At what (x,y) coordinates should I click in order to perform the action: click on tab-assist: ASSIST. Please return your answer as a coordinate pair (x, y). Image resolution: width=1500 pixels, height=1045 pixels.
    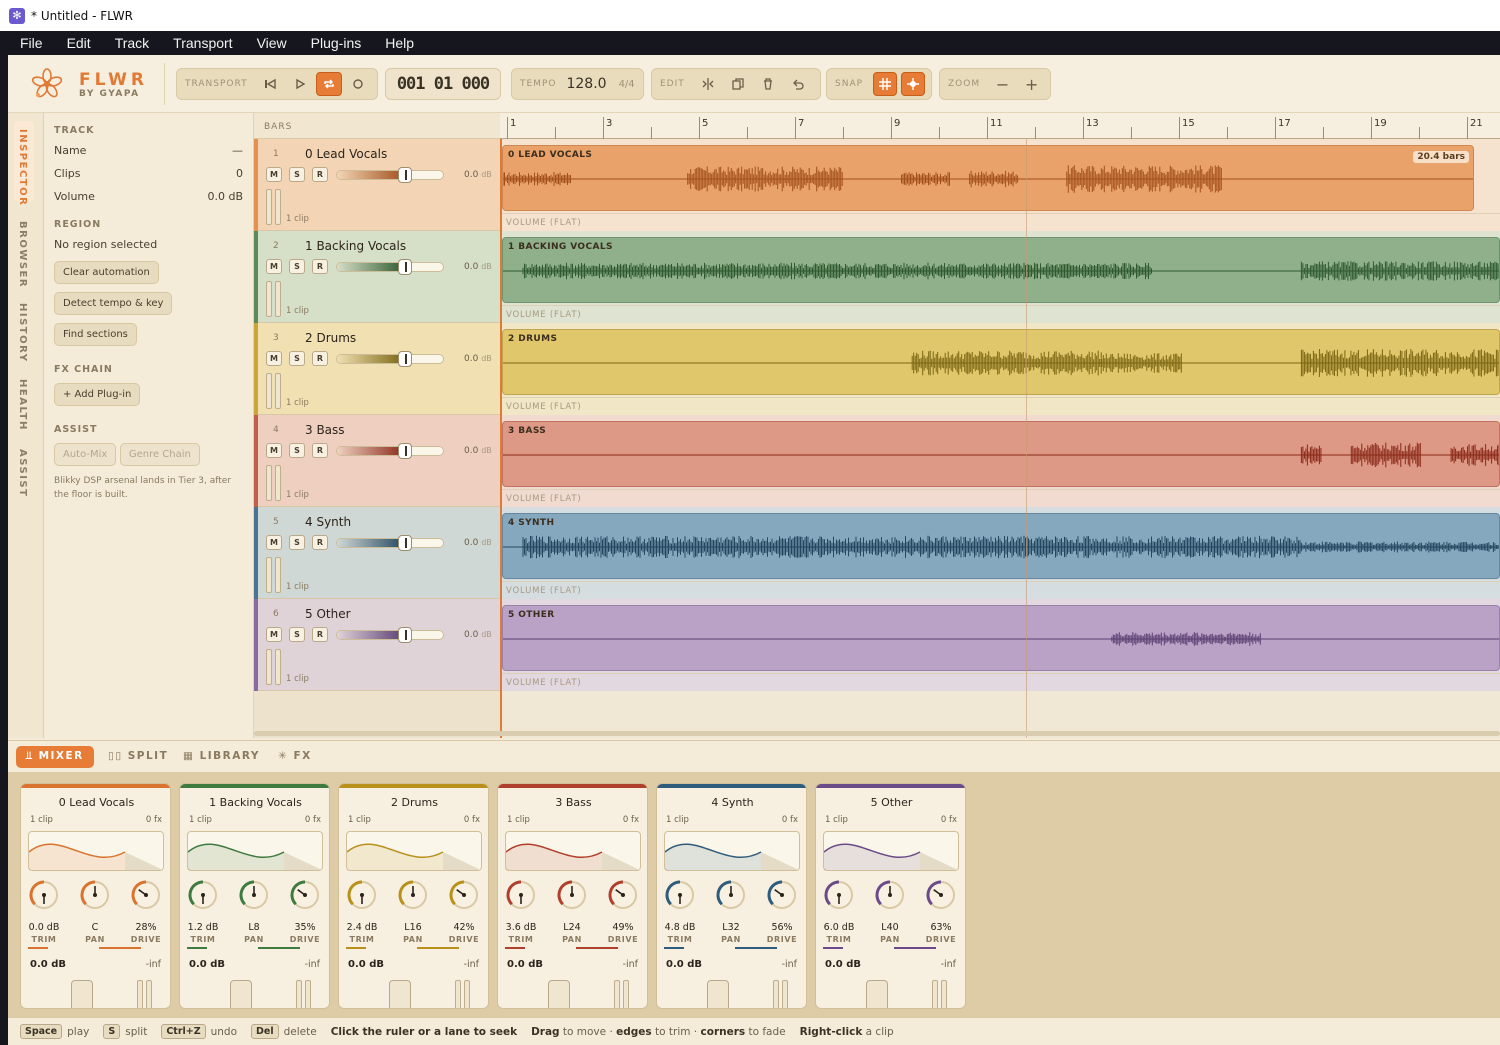
    Looking at the image, I should click on (22, 473).